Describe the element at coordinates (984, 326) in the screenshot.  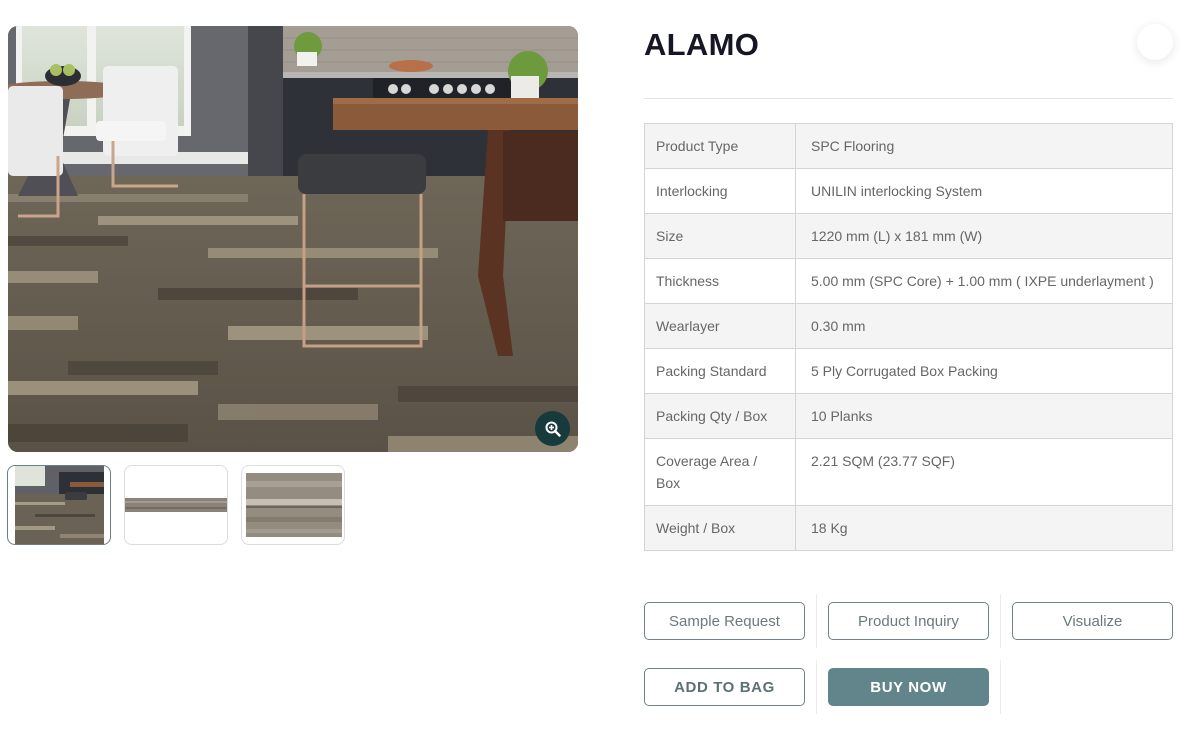
I see `spec-value: 0.30 mm` at that location.